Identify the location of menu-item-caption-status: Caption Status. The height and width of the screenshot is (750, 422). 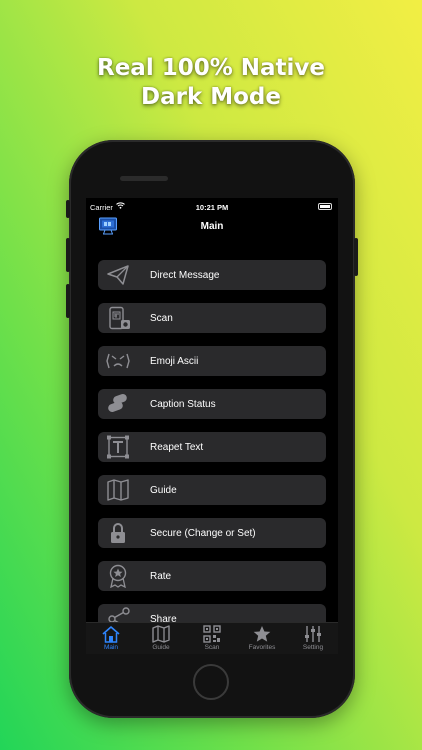
(212, 404).